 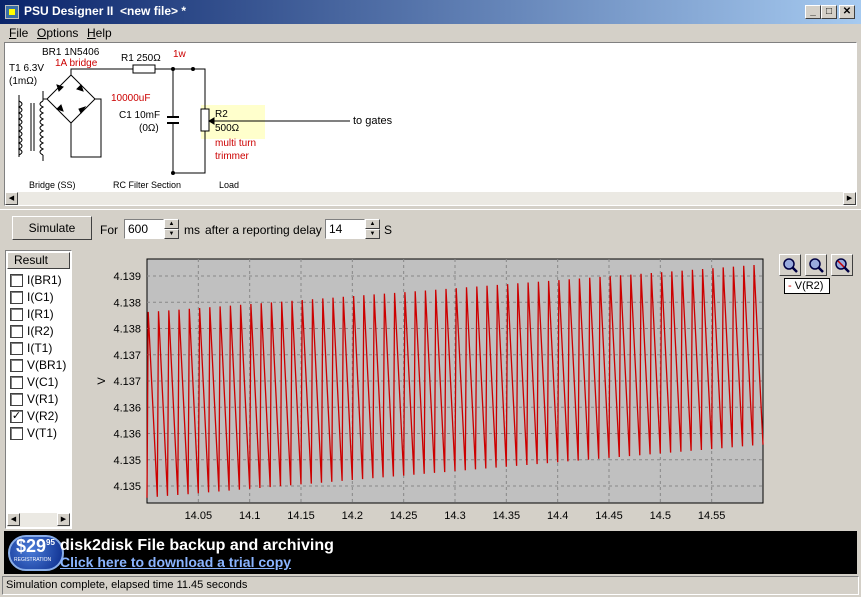 I want to click on bridge-rectifier-br1, so click(x=83, y=114).